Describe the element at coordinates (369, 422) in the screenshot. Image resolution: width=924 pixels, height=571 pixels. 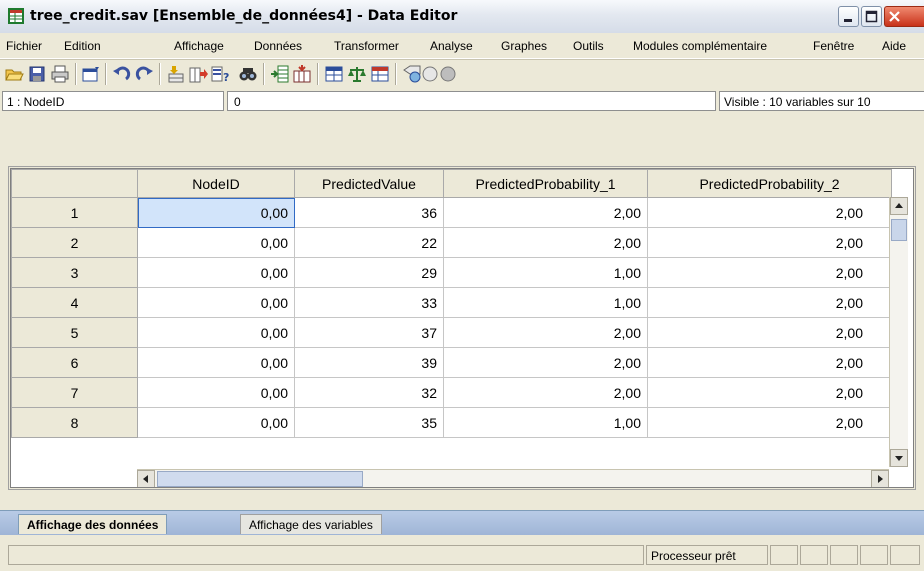
I see `table-cell: 35` at that location.